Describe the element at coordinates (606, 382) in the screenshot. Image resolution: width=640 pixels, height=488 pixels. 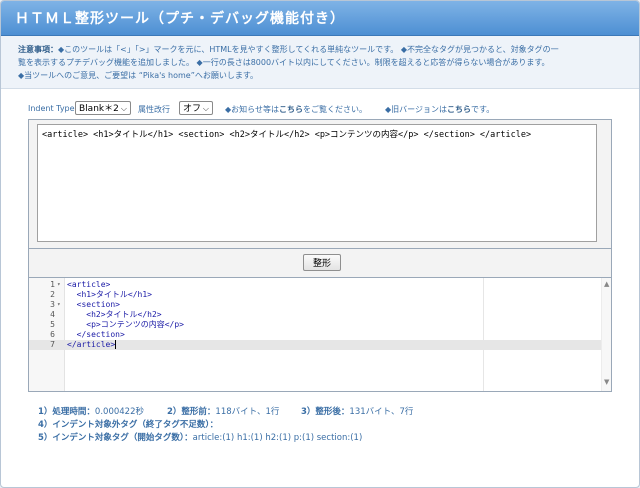
I see `scroll-down-icon: ▼` at that location.